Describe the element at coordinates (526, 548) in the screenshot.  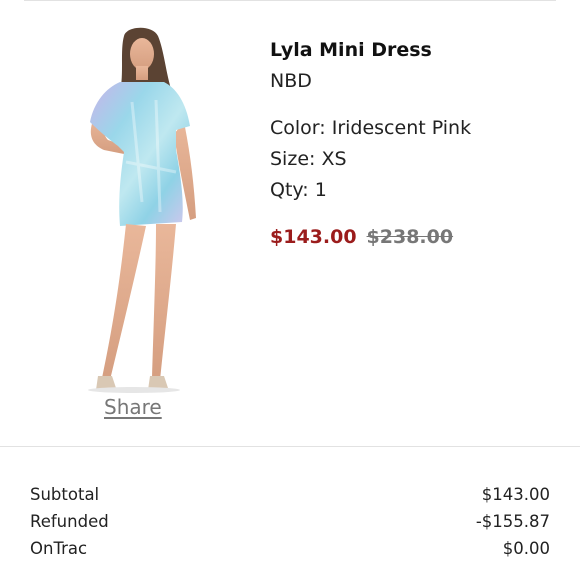
I see `summary-value: $0.00` at that location.